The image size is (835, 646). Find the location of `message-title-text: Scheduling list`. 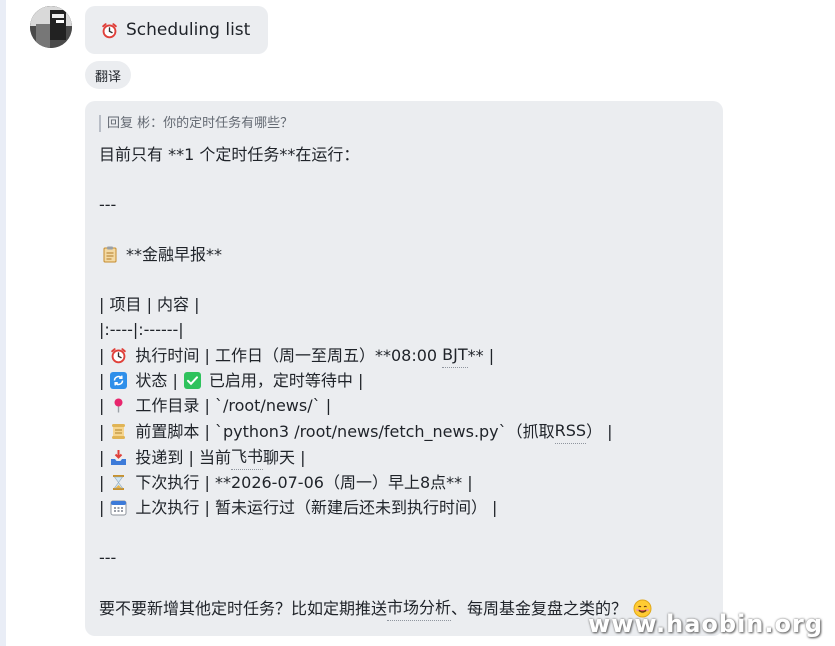

message-title-text: Scheduling list is located at coordinates (188, 30).